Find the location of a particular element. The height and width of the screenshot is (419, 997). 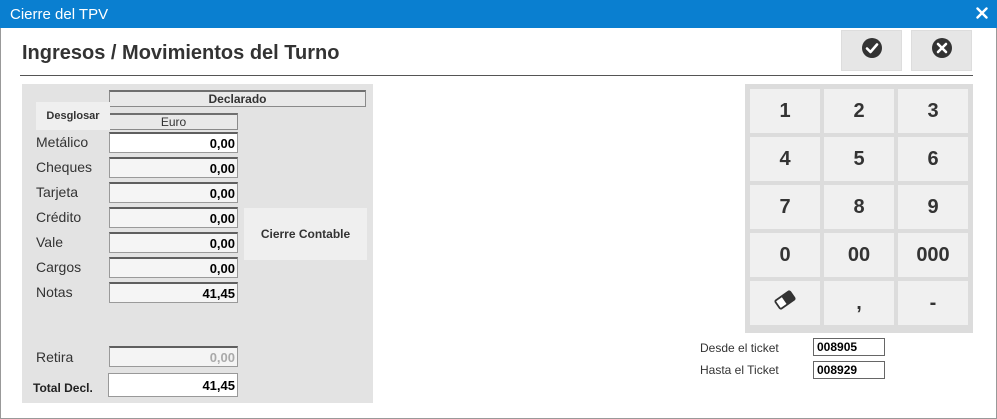

input-vale: 0,00 is located at coordinates (173, 242).